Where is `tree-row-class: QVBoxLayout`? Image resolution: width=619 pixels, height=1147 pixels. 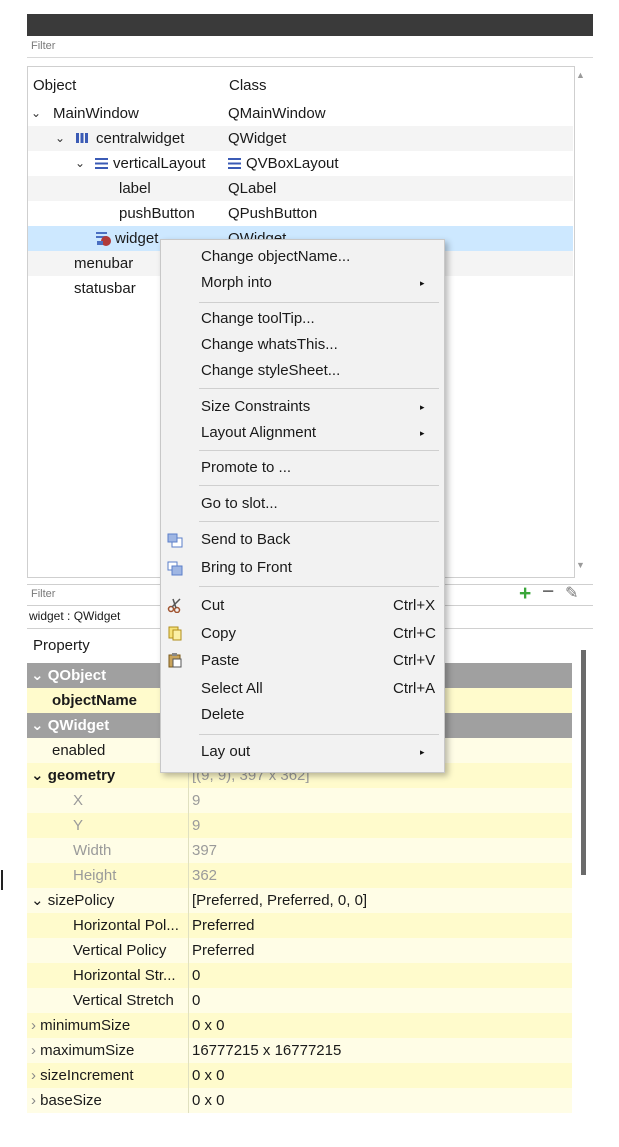 tree-row-class: QVBoxLayout is located at coordinates (292, 163).